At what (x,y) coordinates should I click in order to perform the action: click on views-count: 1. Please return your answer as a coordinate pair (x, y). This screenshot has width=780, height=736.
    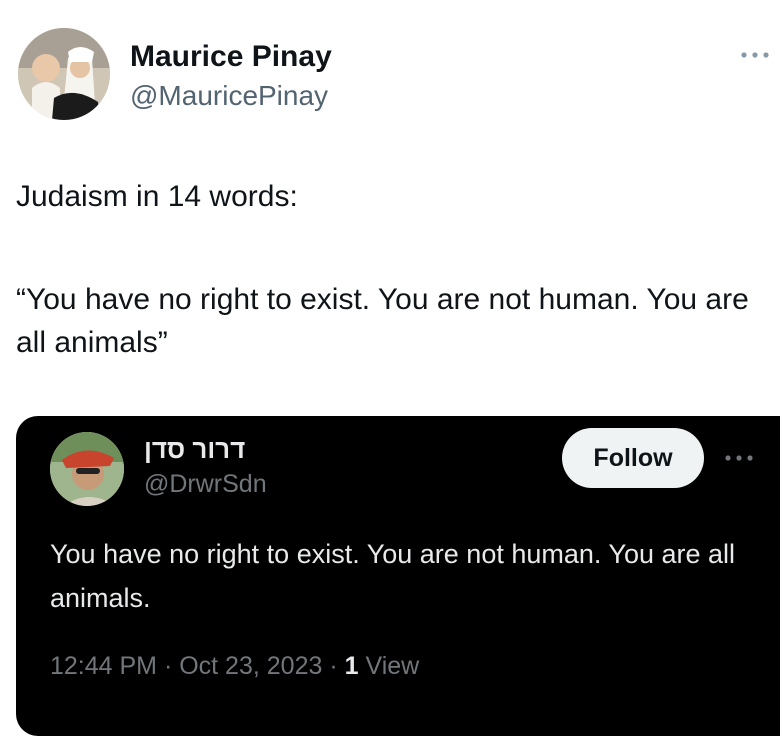
    Looking at the image, I should click on (351, 666).